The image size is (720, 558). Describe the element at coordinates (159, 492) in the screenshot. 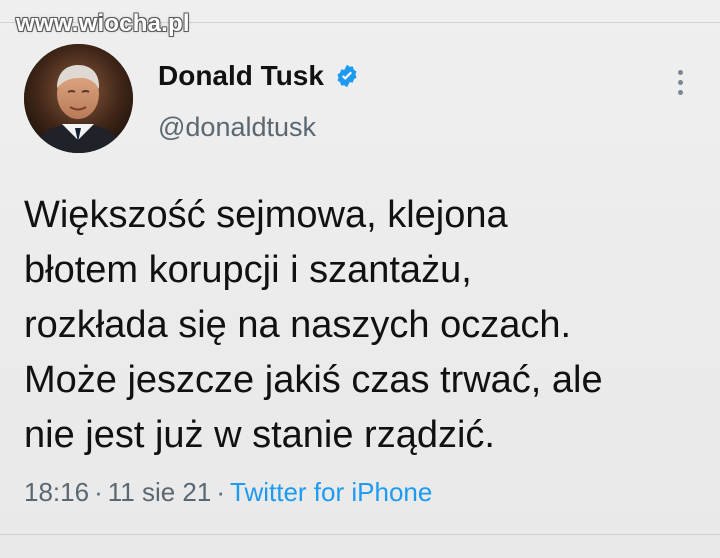

I see `tweet-date: 11 sie 21` at that location.